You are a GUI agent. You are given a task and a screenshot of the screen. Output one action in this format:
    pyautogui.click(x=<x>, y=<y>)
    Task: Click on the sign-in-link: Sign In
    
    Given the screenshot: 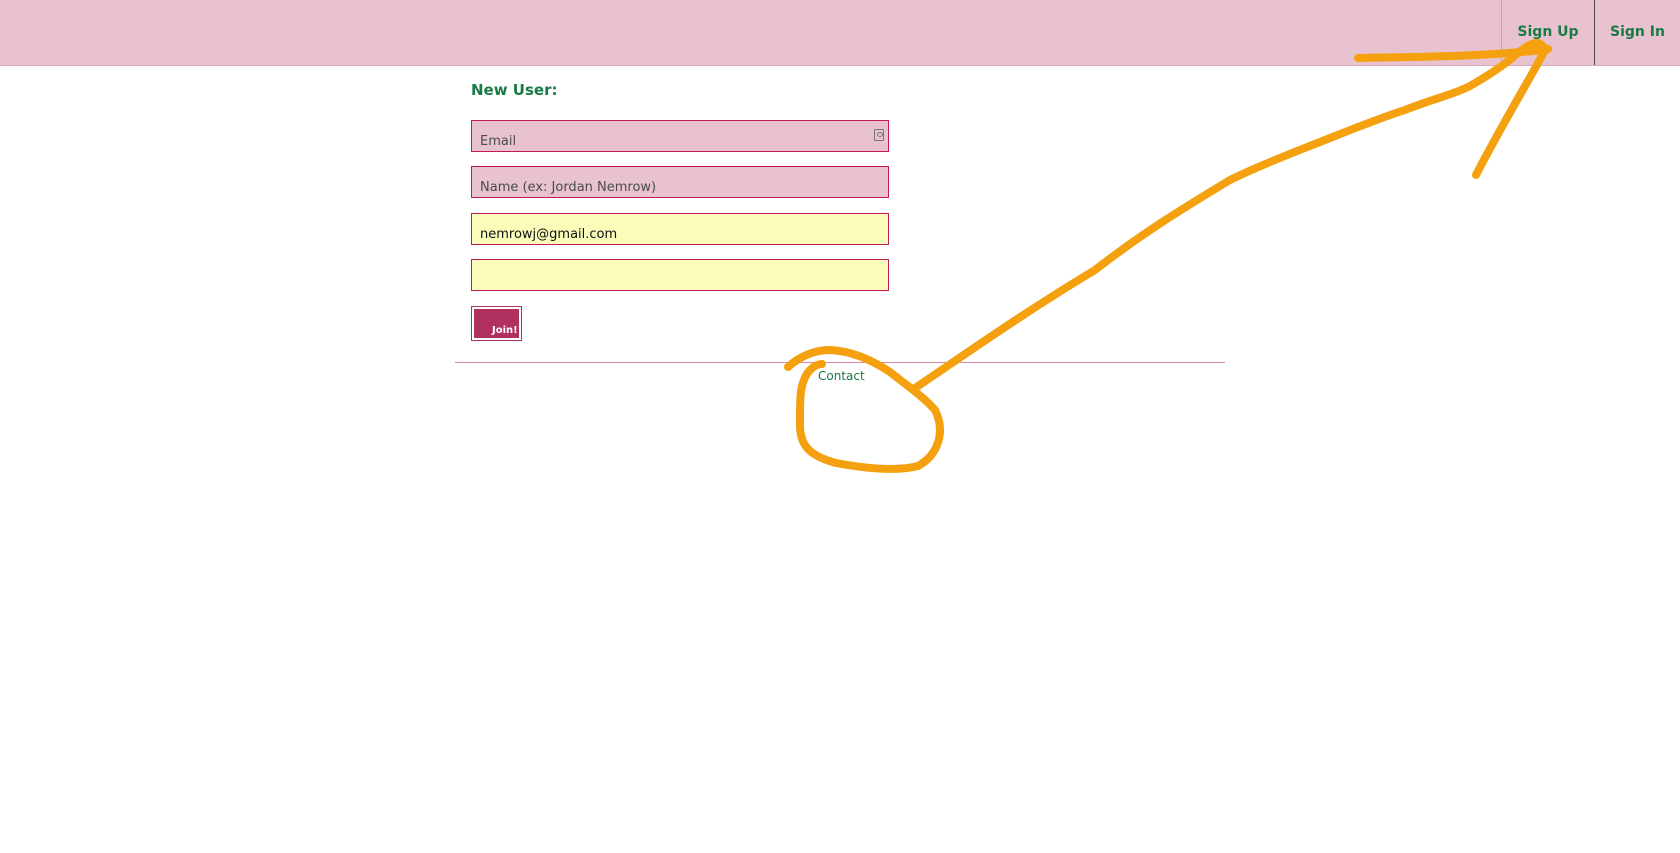 What is the action you would take?
    pyautogui.click(x=1637, y=32)
    